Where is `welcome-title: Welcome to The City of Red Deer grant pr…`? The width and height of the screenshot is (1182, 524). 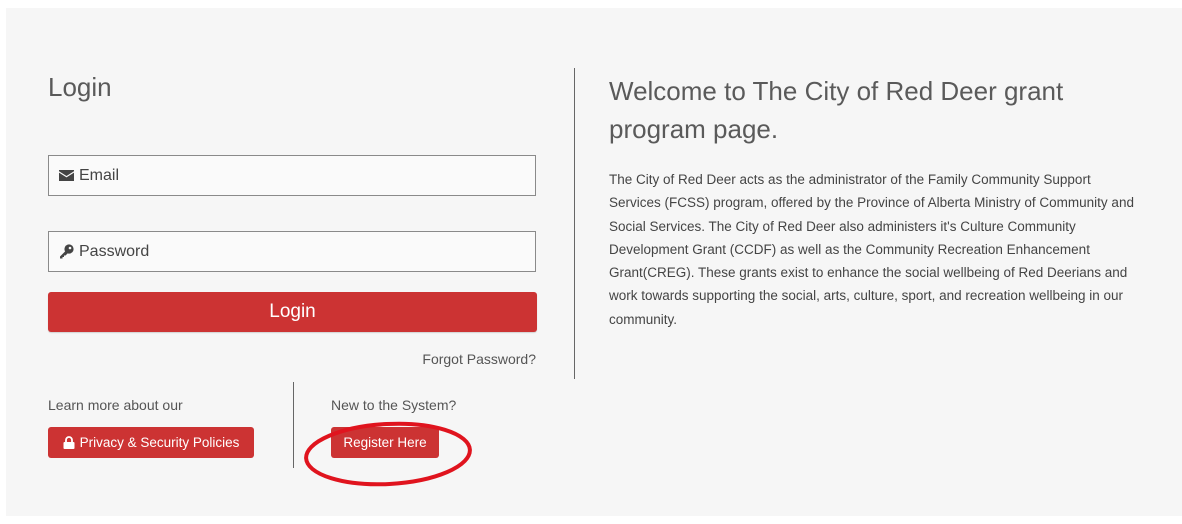
welcome-title: Welcome to The City of Red Deer grant pr… is located at coordinates (836, 110).